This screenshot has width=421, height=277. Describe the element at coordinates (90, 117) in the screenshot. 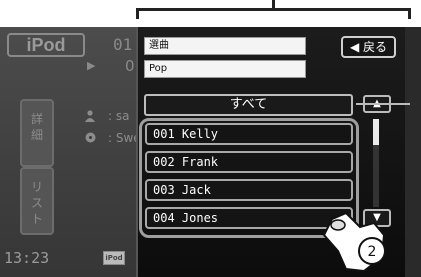

I see `person-icon` at that location.